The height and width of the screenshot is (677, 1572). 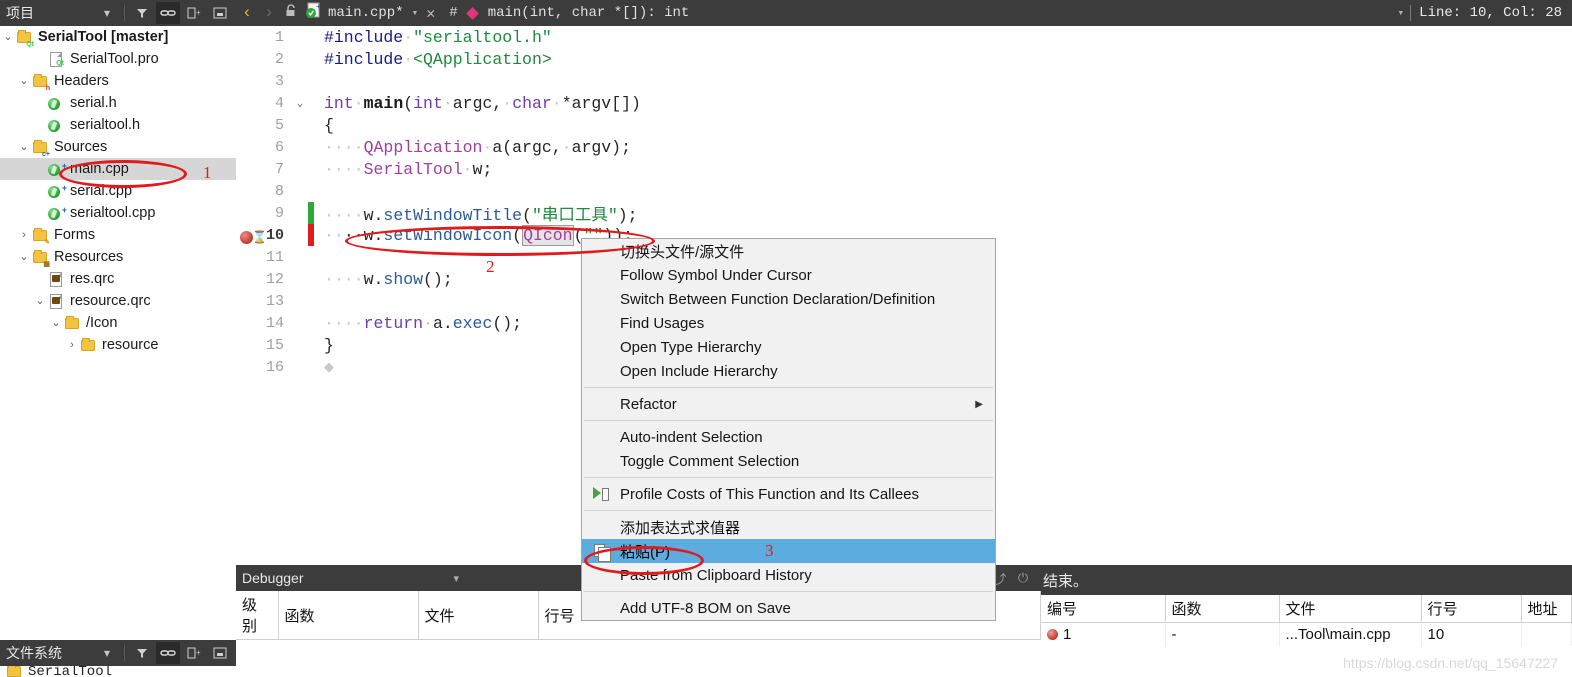 I want to click on code-line: 3, so click(x=904, y=81).